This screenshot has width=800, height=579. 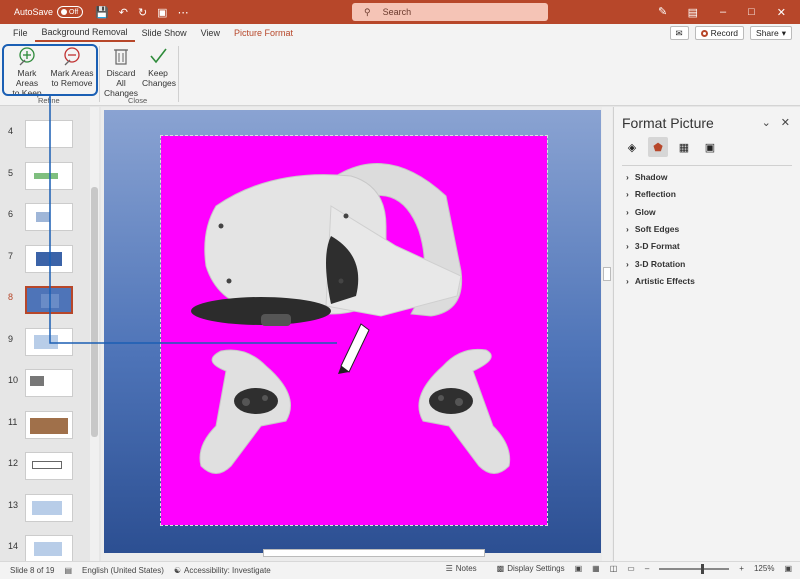 What do you see at coordinates (32, 570) in the screenshot?
I see `slide-counter: Slide 8 of 19` at bounding box center [32, 570].